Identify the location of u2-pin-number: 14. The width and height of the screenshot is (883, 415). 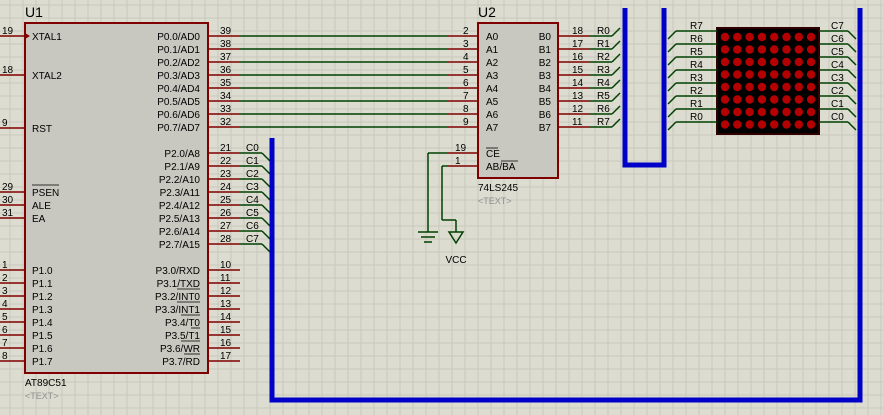
(578, 83).